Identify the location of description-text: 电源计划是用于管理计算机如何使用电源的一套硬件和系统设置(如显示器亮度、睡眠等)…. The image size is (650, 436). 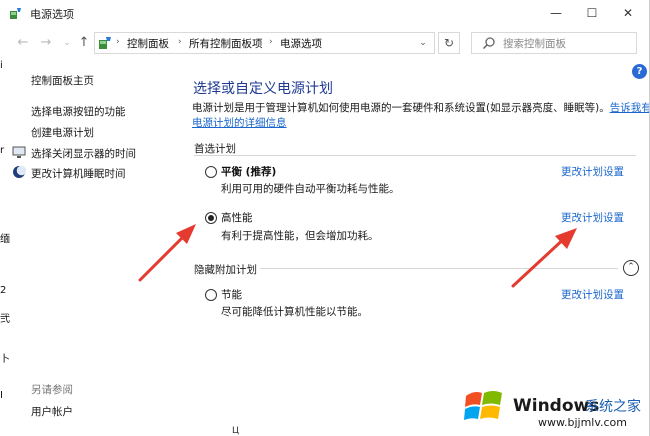
(401, 108).